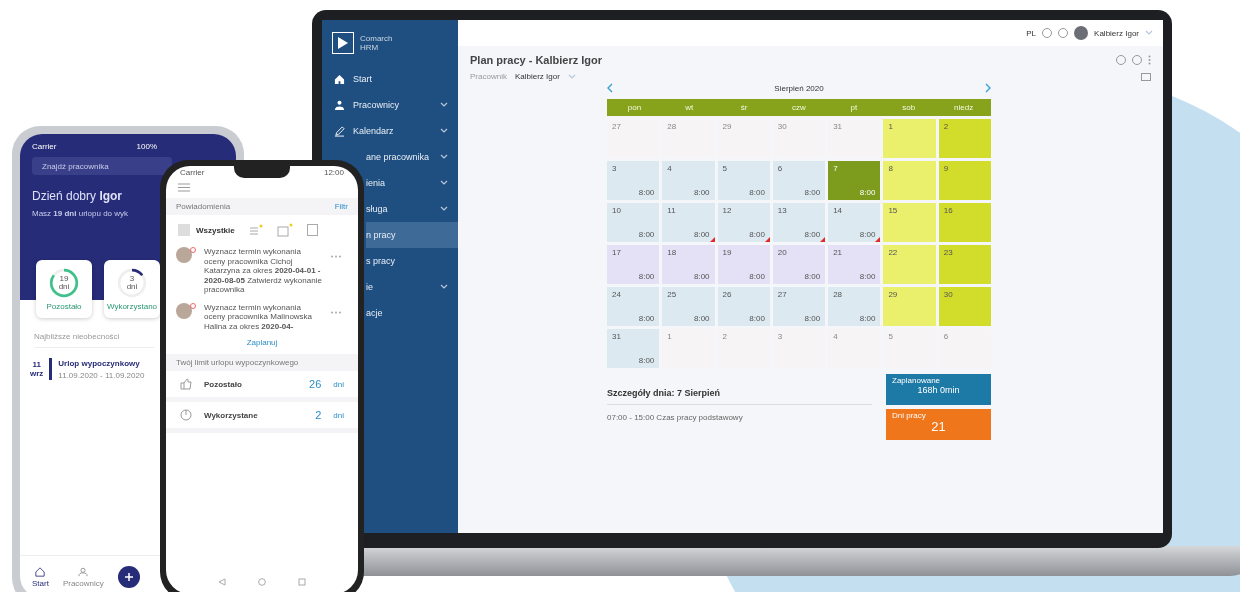 The image size is (1240, 592). I want to click on calendar-day: 28 8:00, so click(854, 306).